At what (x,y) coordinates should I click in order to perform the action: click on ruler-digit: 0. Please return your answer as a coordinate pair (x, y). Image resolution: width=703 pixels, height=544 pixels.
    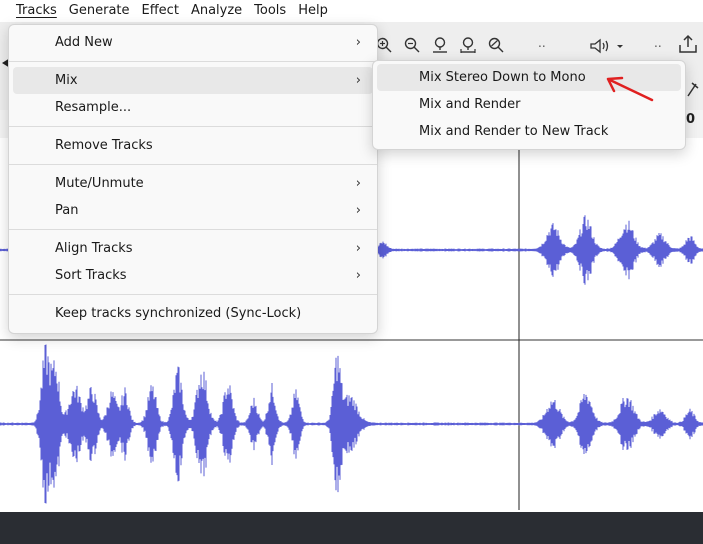
    Looking at the image, I should click on (691, 119).